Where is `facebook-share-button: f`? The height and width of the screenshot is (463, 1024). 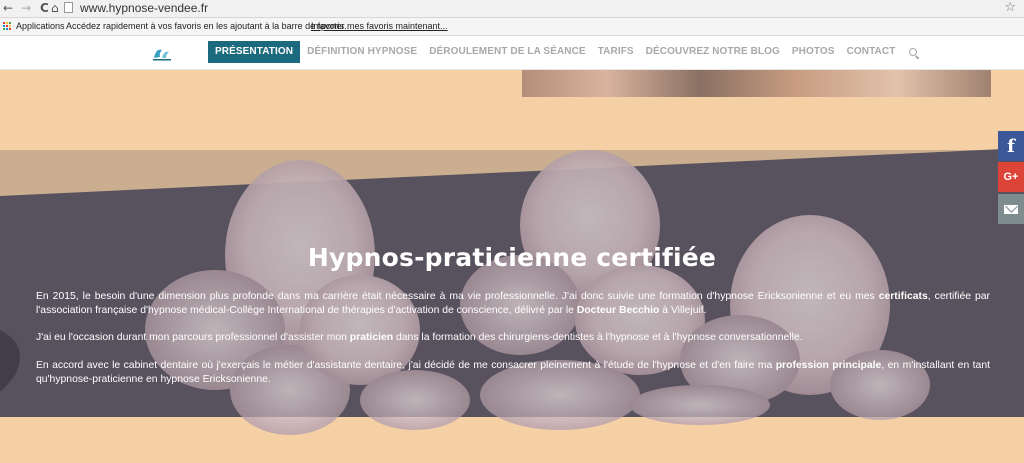 facebook-share-button: f is located at coordinates (1011, 146).